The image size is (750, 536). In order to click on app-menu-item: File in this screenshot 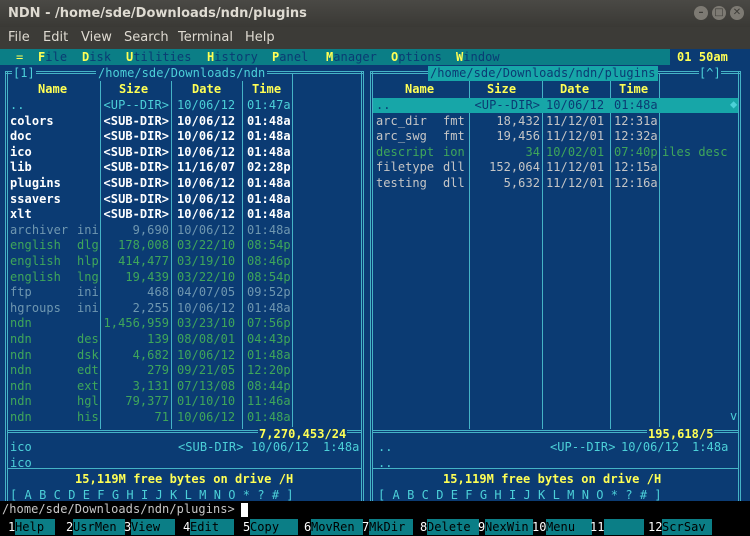, I will do `click(52, 57)`.